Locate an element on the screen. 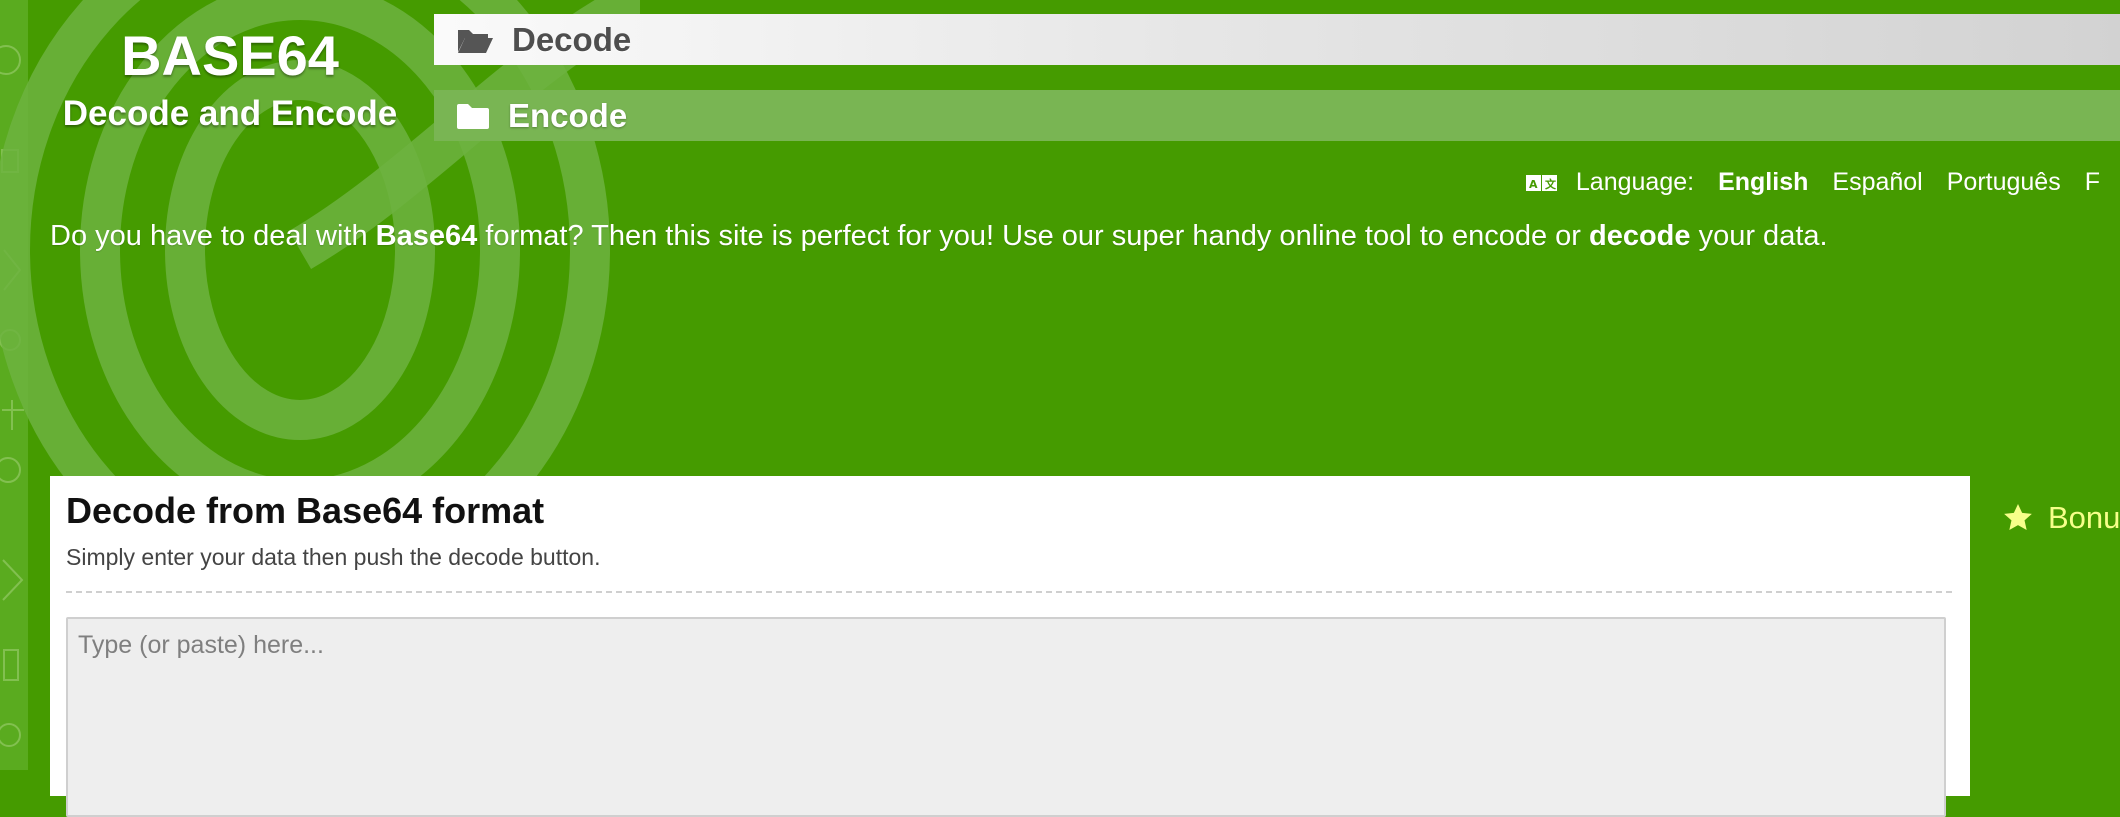  panel-title: Decode from Base64 format is located at coordinates (305, 510).